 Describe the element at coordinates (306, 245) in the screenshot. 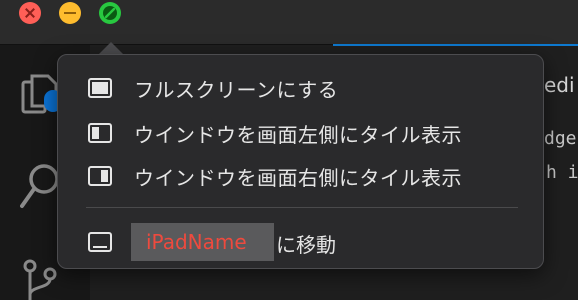

I see `move-label: に移動` at that location.